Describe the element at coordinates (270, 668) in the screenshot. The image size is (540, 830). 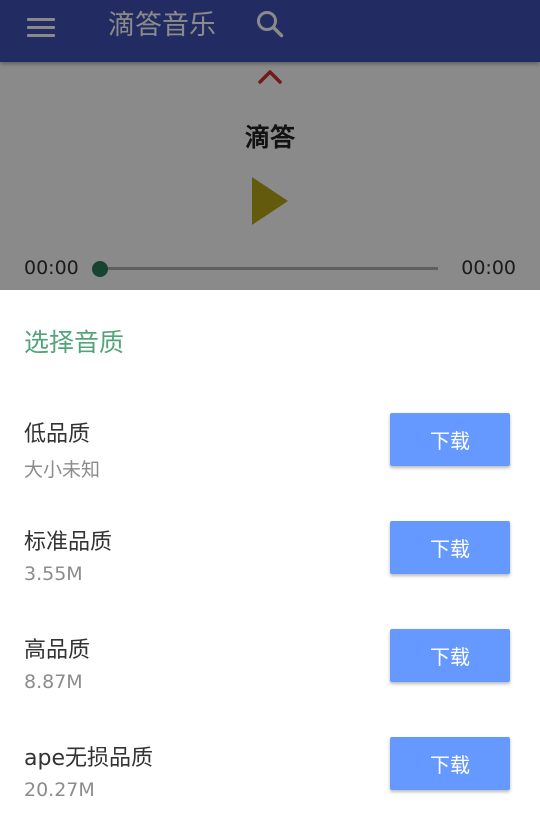
I see `quality-option-high: 高品质 8.87M 下载` at that location.